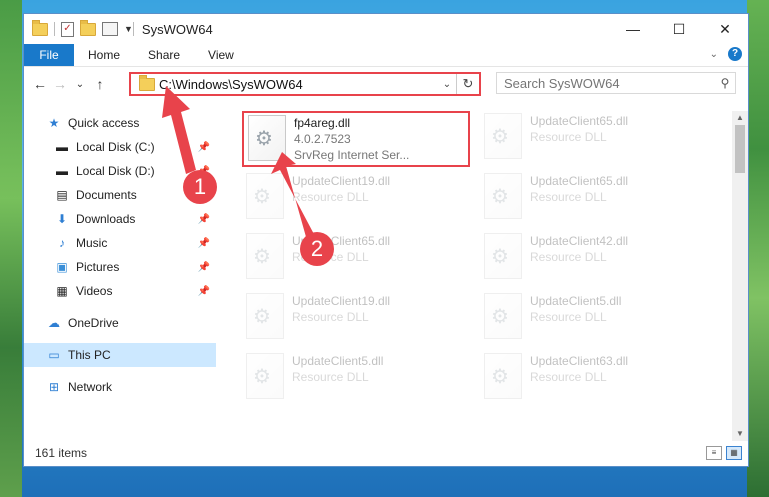 This screenshot has height=497, width=769. Describe the element at coordinates (317, 249) in the screenshot. I see `step-badge-2: 2` at that location.